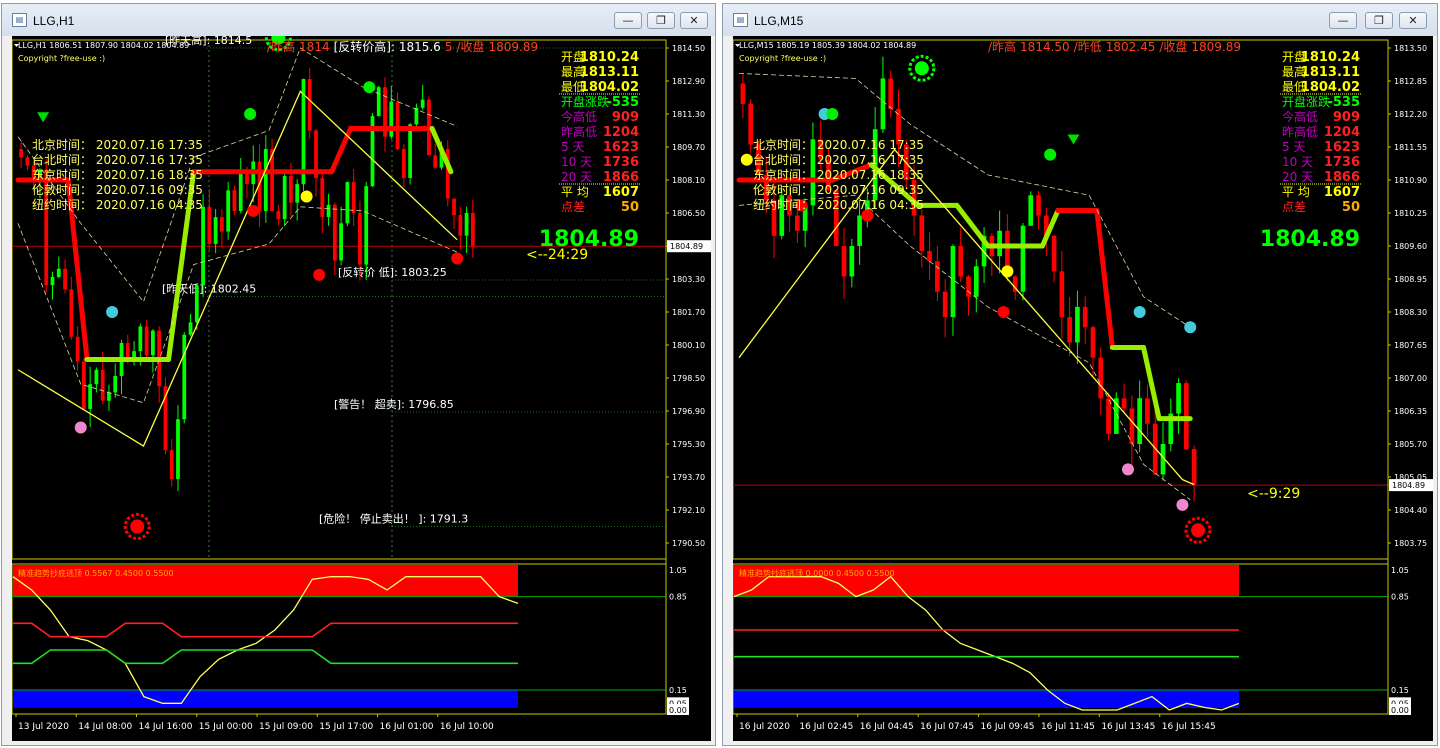 The image size is (1440, 748). What do you see at coordinates (226, 727) in the screenshot?
I see `time-axis-label: 15 Jul 00:00` at bounding box center [226, 727].